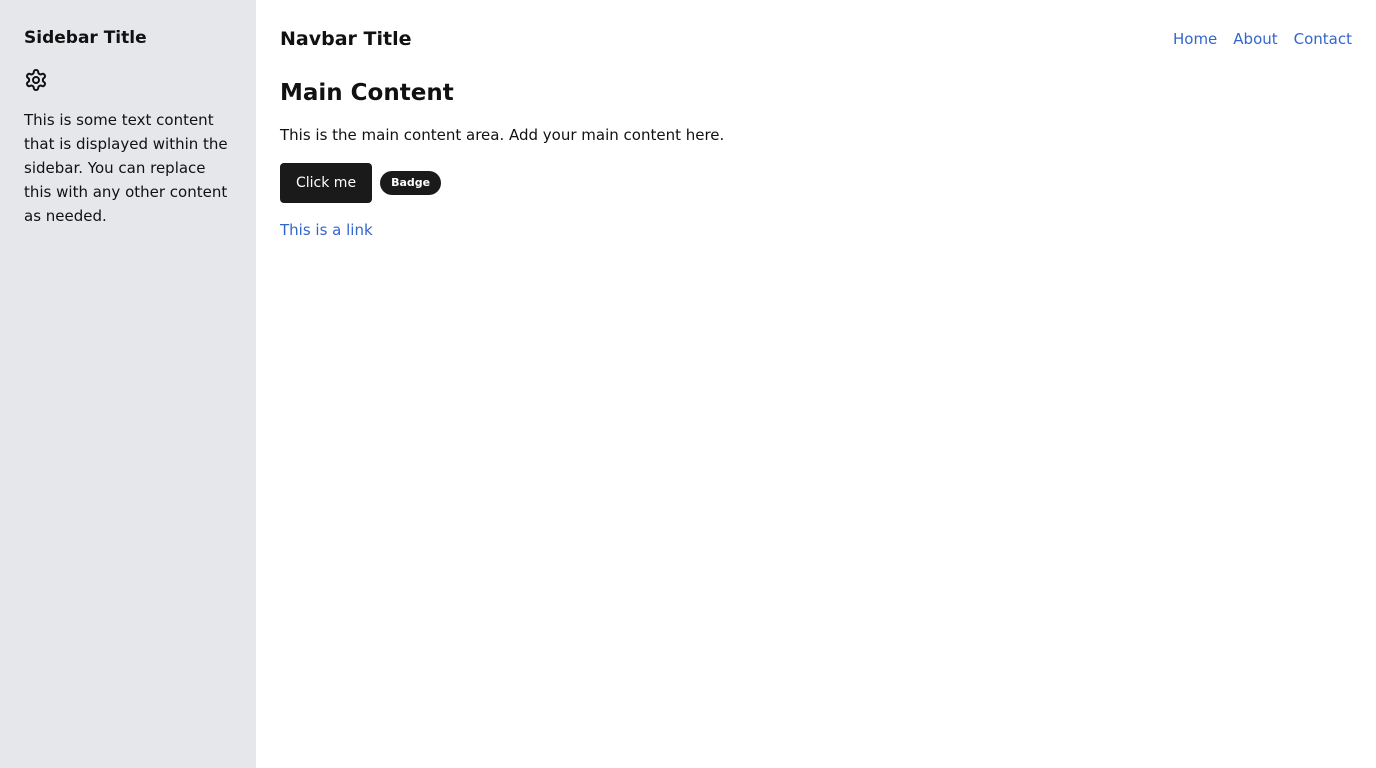 This screenshot has height=768, width=1376. I want to click on nav-links: Home About Contact, so click(1262, 39).